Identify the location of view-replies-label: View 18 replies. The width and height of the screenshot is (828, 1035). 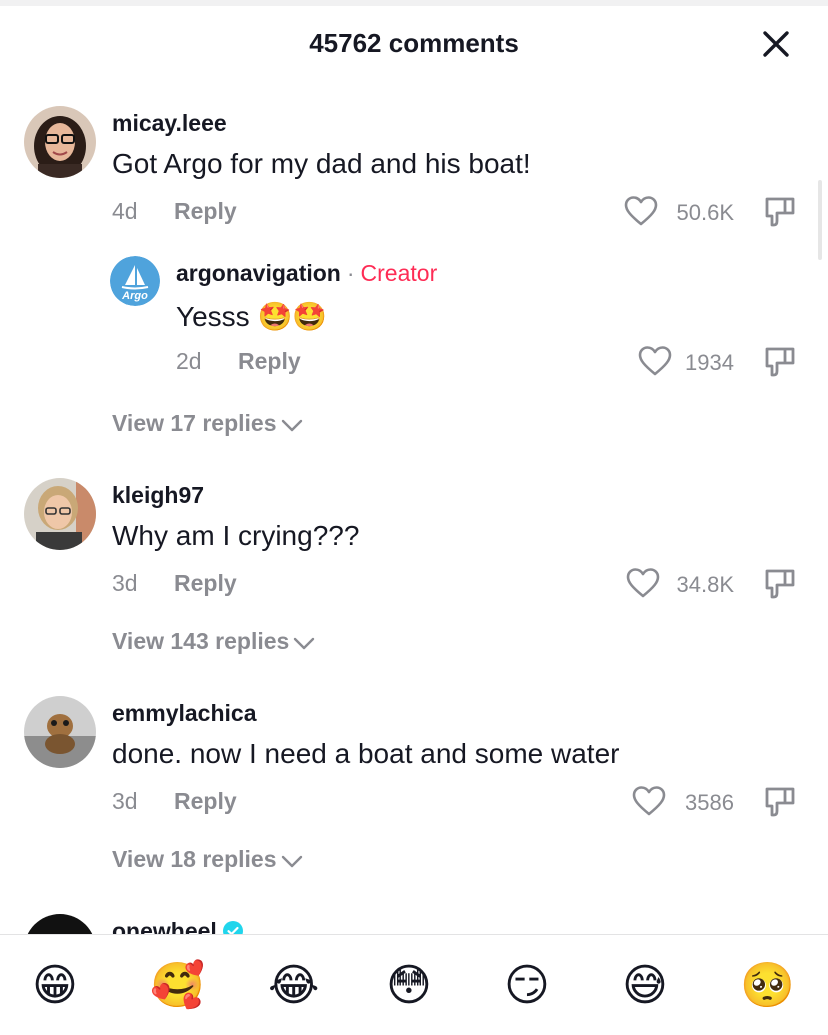
(194, 859).